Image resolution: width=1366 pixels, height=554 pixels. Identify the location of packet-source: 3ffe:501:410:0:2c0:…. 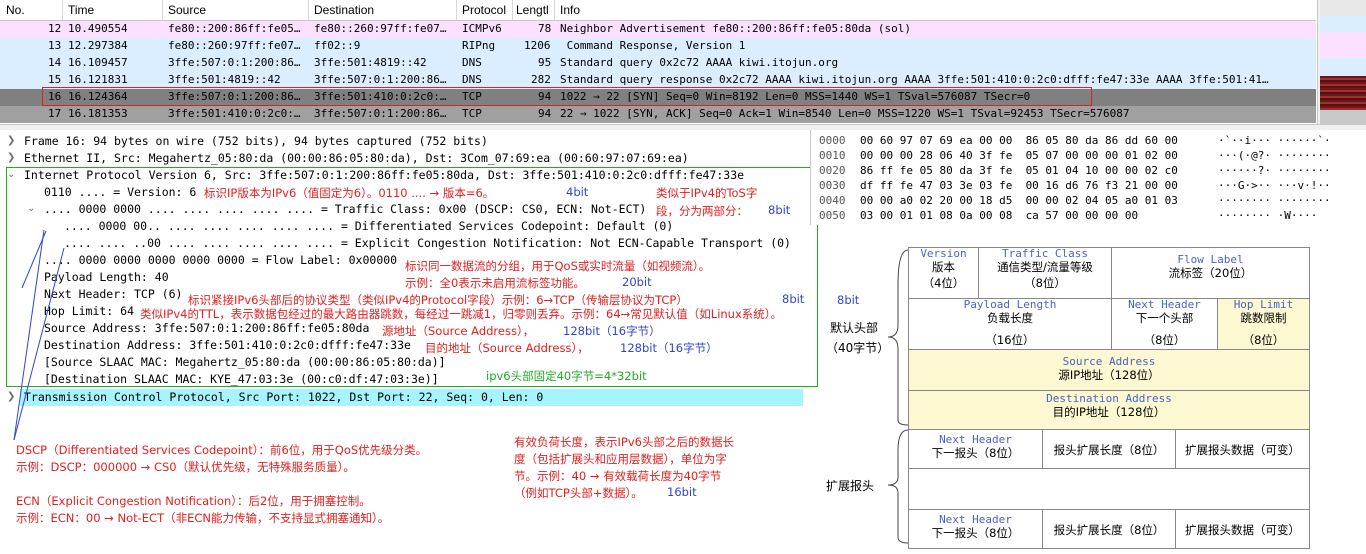
(234, 113).